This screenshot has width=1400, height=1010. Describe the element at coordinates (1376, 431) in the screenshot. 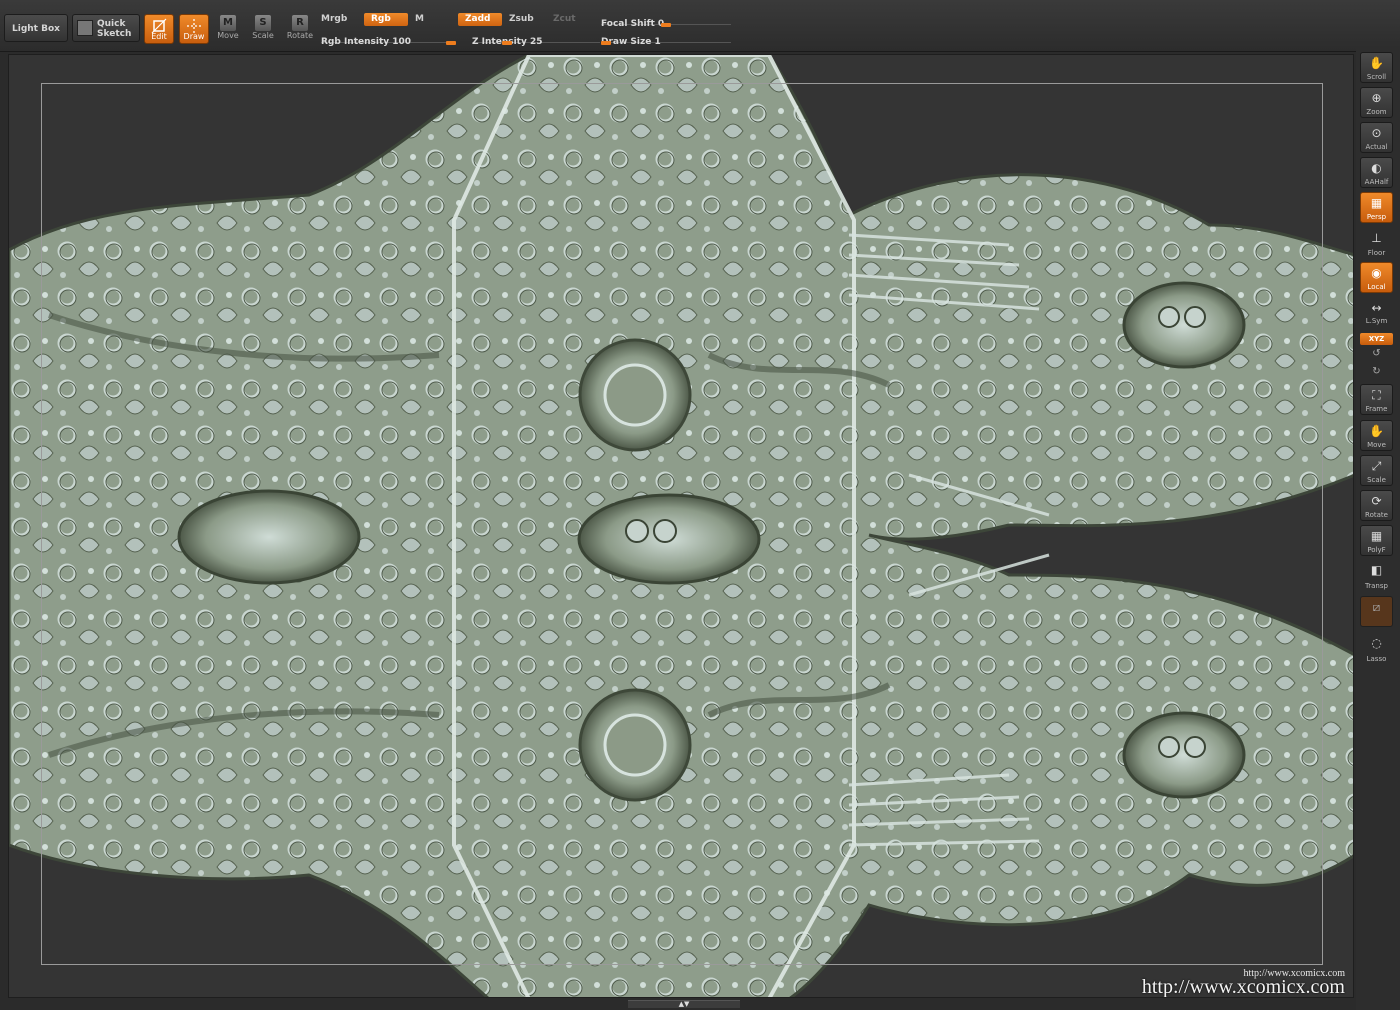

I see `move-icon: ✋` at that location.